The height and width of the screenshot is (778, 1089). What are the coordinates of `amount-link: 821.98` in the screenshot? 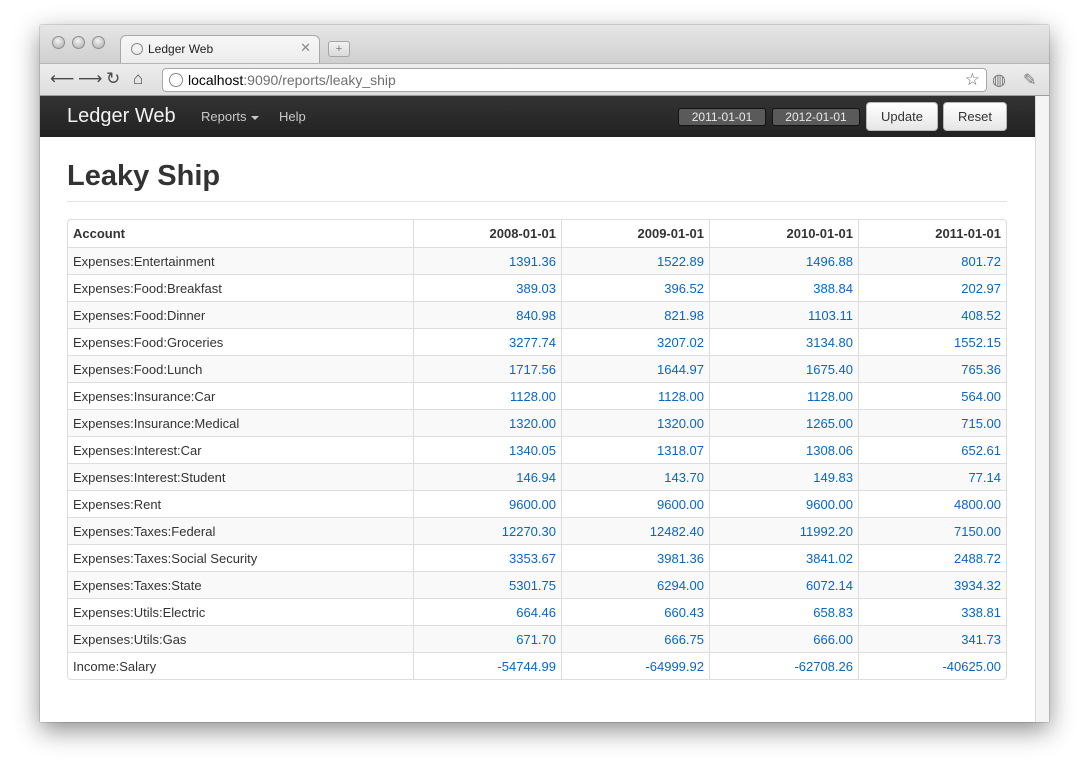 It's located at (635, 314).